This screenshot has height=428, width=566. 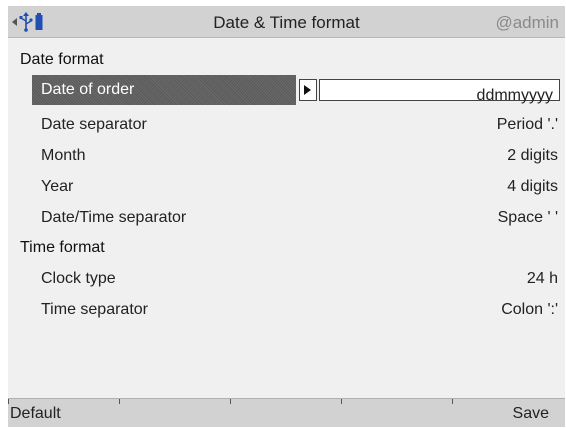 What do you see at coordinates (57, 186) in the screenshot?
I see `setting-label: Year` at bounding box center [57, 186].